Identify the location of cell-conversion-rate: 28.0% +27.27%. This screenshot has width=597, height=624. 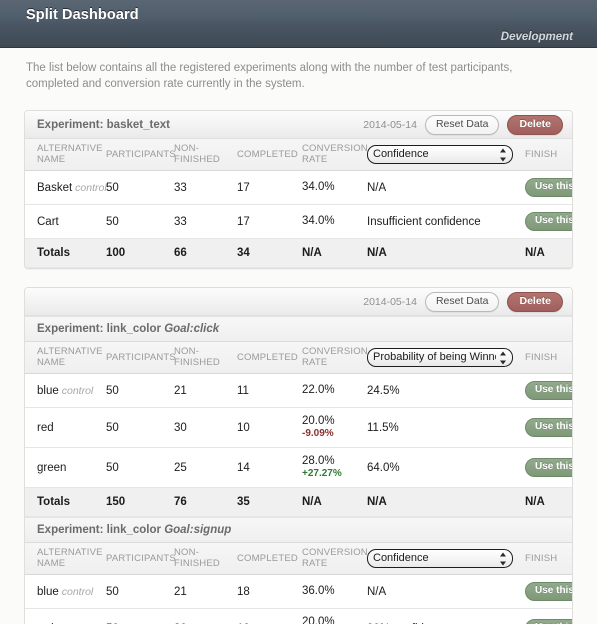
(334, 467).